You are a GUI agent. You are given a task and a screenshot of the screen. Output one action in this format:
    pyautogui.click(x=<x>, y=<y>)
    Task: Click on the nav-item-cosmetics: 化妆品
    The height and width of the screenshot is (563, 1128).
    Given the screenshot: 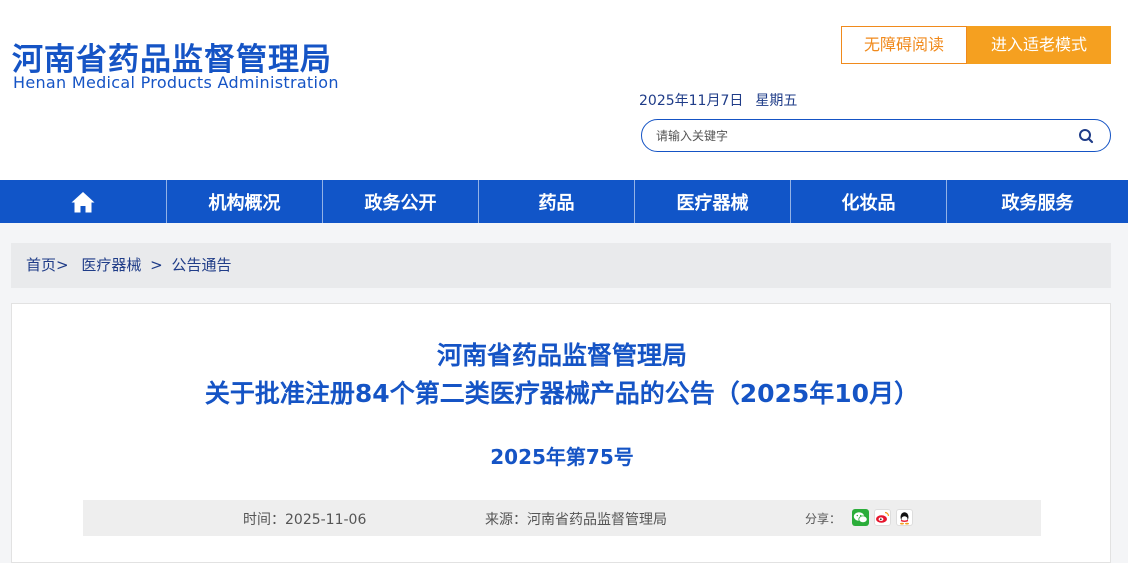 What is the action you would take?
    pyautogui.click(x=869, y=201)
    